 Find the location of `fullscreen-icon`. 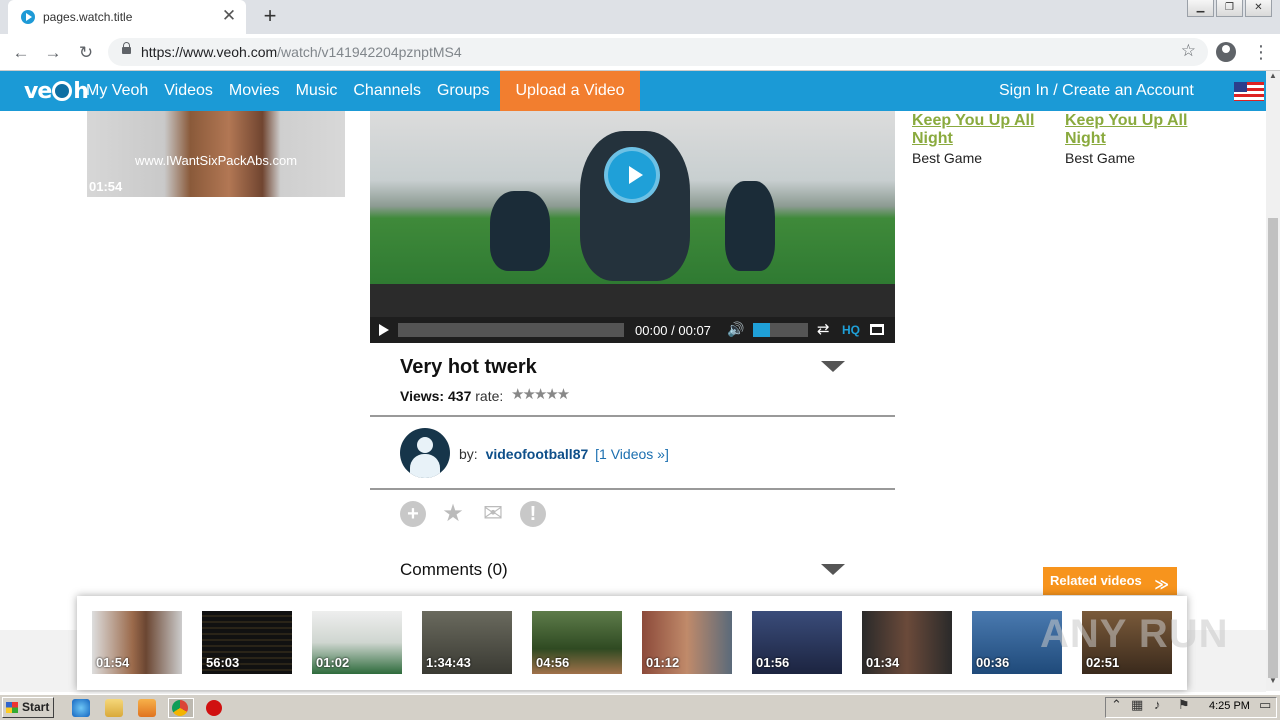

fullscreen-icon is located at coordinates (877, 329).